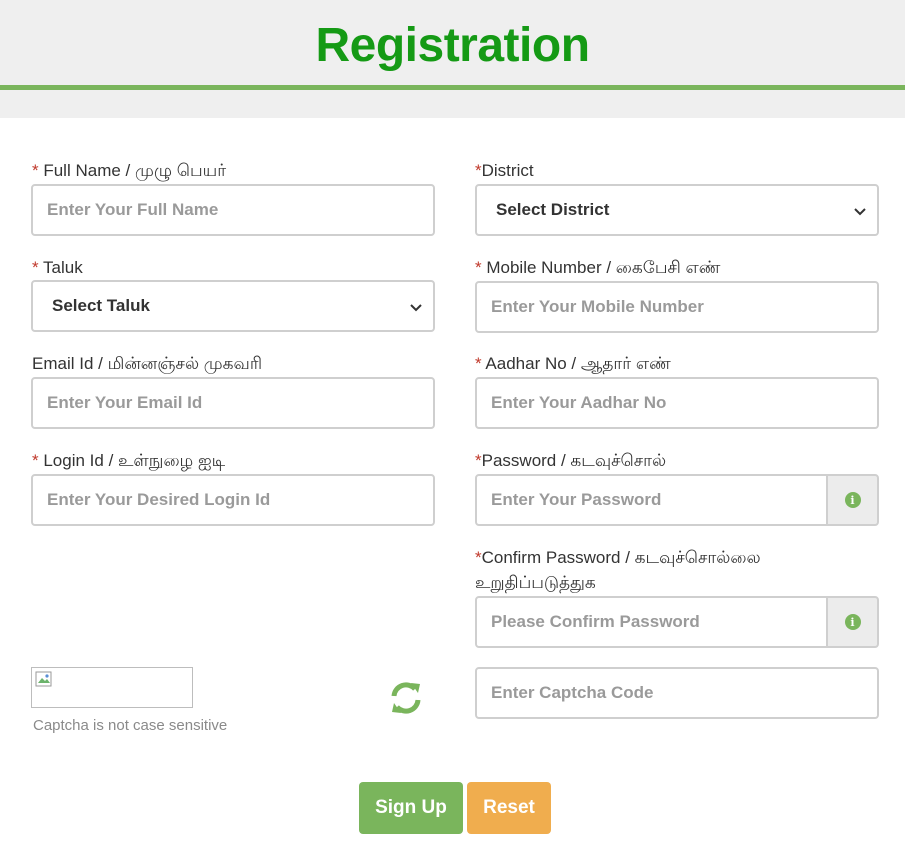 This screenshot has height=858, width=905. Describe the element at coordinates (509, 808) in the screenshot. I see `reset-button: Reset` at that location.